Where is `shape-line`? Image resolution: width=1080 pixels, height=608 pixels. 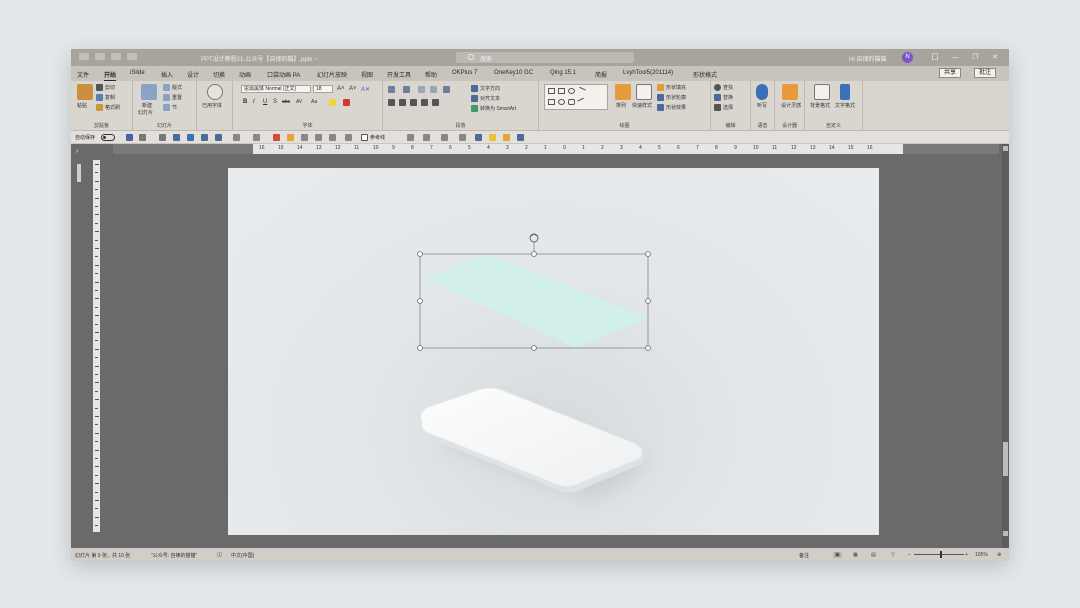
shape-line is located at coordinates (581, 91).